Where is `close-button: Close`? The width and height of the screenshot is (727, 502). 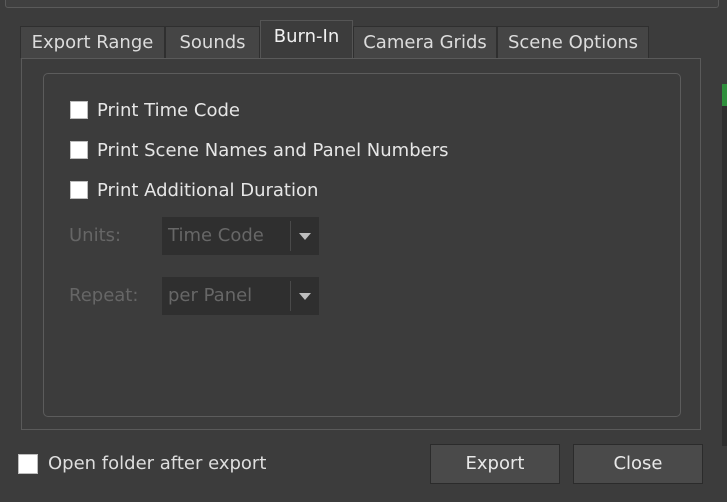
close-button: Close is located at coordinates (638, 464).